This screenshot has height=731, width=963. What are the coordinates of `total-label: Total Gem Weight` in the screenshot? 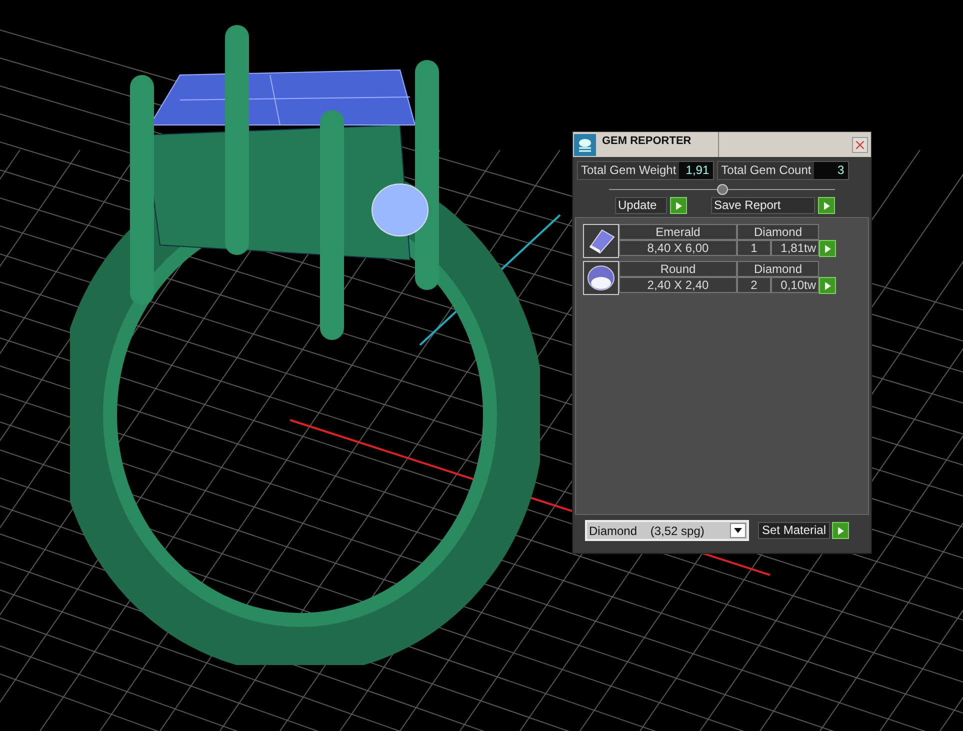 It's located at (629, 170).